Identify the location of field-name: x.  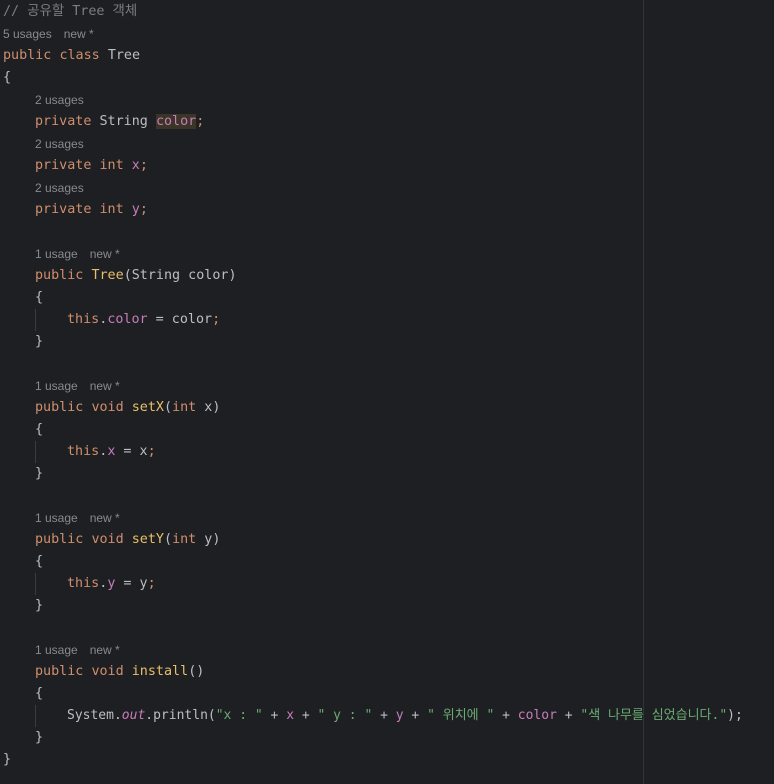
(135, 165).